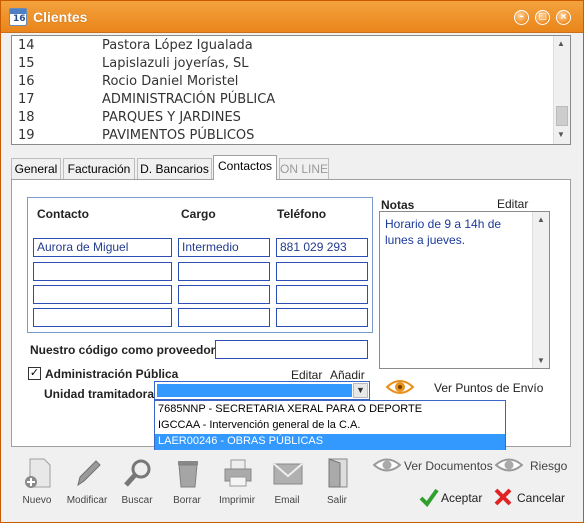 This screenshot has width=584, height=523. What do you see at coordinates (360, 390) in the screenshot?
I see `chevron-down-icon: ▼` at bounding box center [360, 390].